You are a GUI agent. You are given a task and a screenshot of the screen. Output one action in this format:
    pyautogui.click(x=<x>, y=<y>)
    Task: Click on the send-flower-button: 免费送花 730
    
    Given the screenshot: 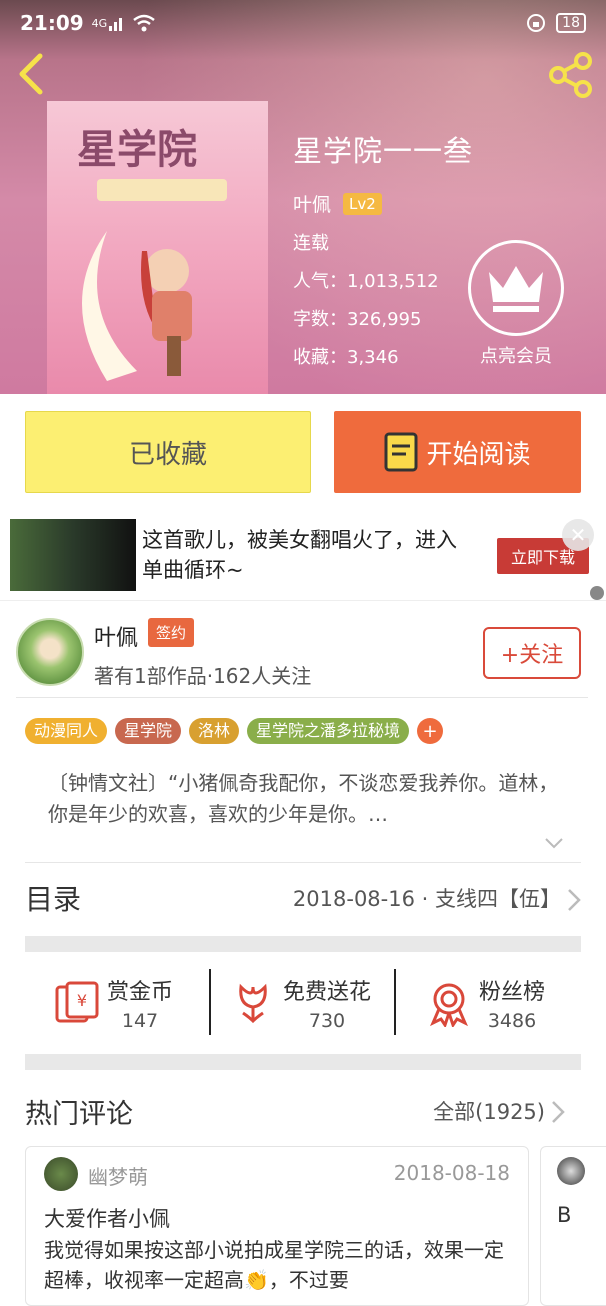 What is the action you would take?
    pyautogui.click(x=300, y=1003)
    